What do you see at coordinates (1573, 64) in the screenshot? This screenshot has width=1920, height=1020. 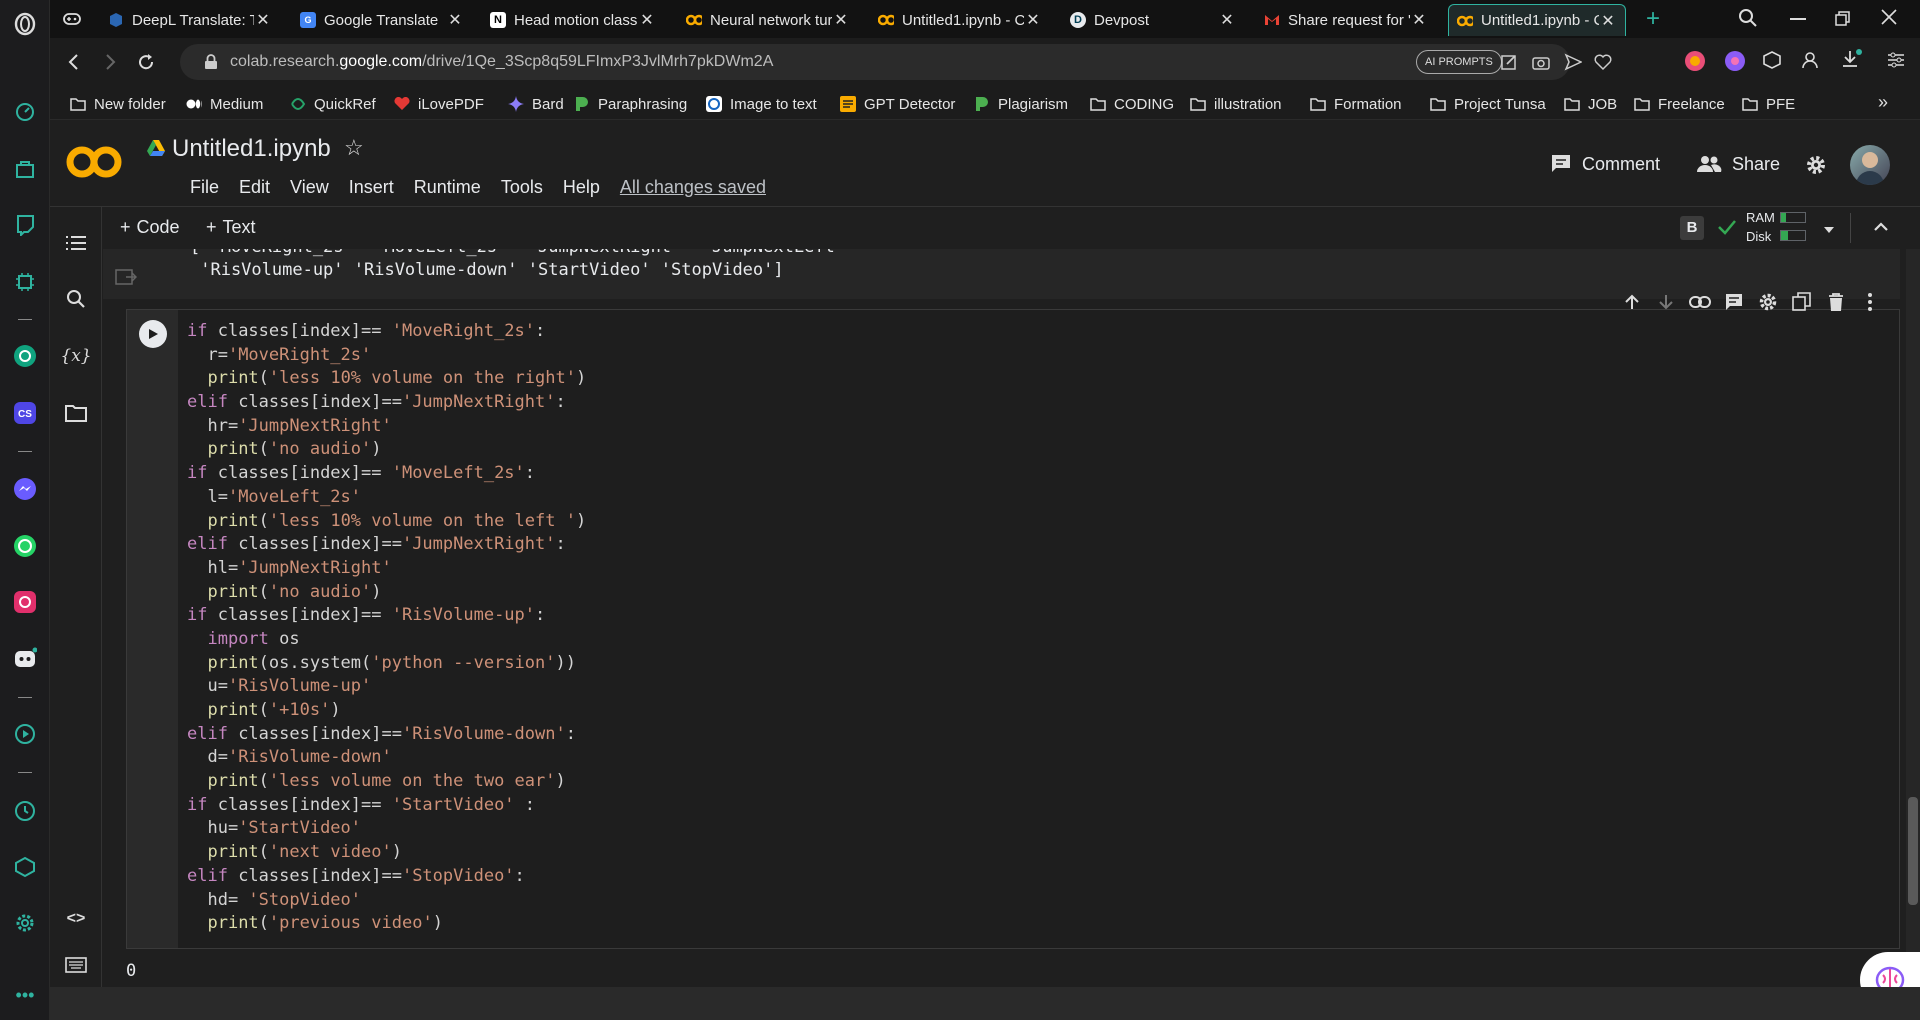 I see `send-icon` at bounding box center [1573, 64].